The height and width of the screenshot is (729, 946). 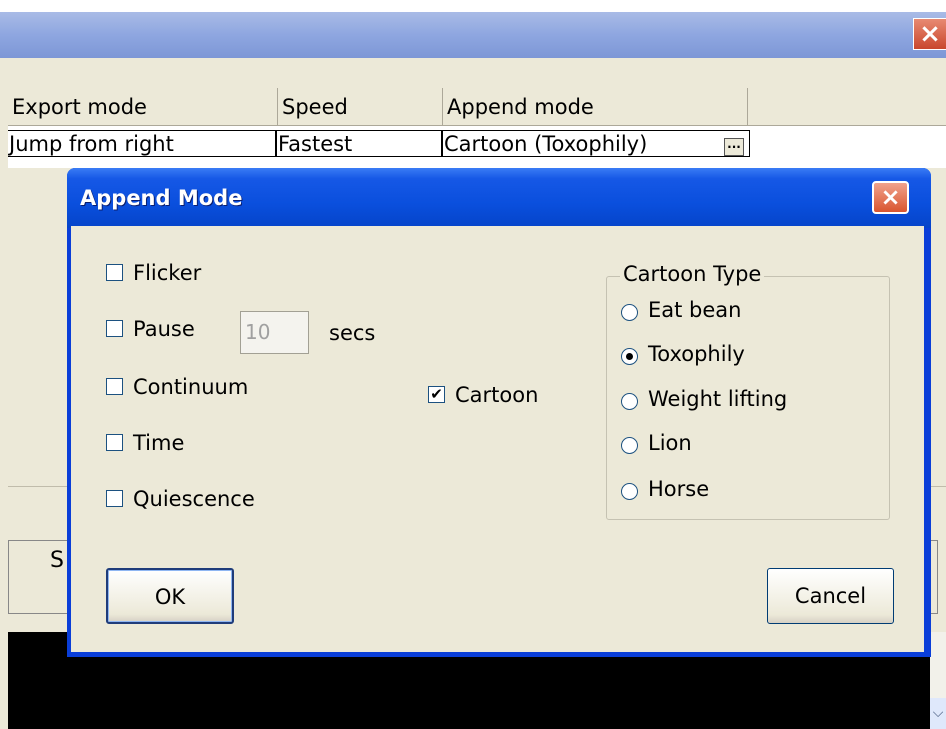 I want to click on flicker-label: Flicker, so click(x=167, y=273).